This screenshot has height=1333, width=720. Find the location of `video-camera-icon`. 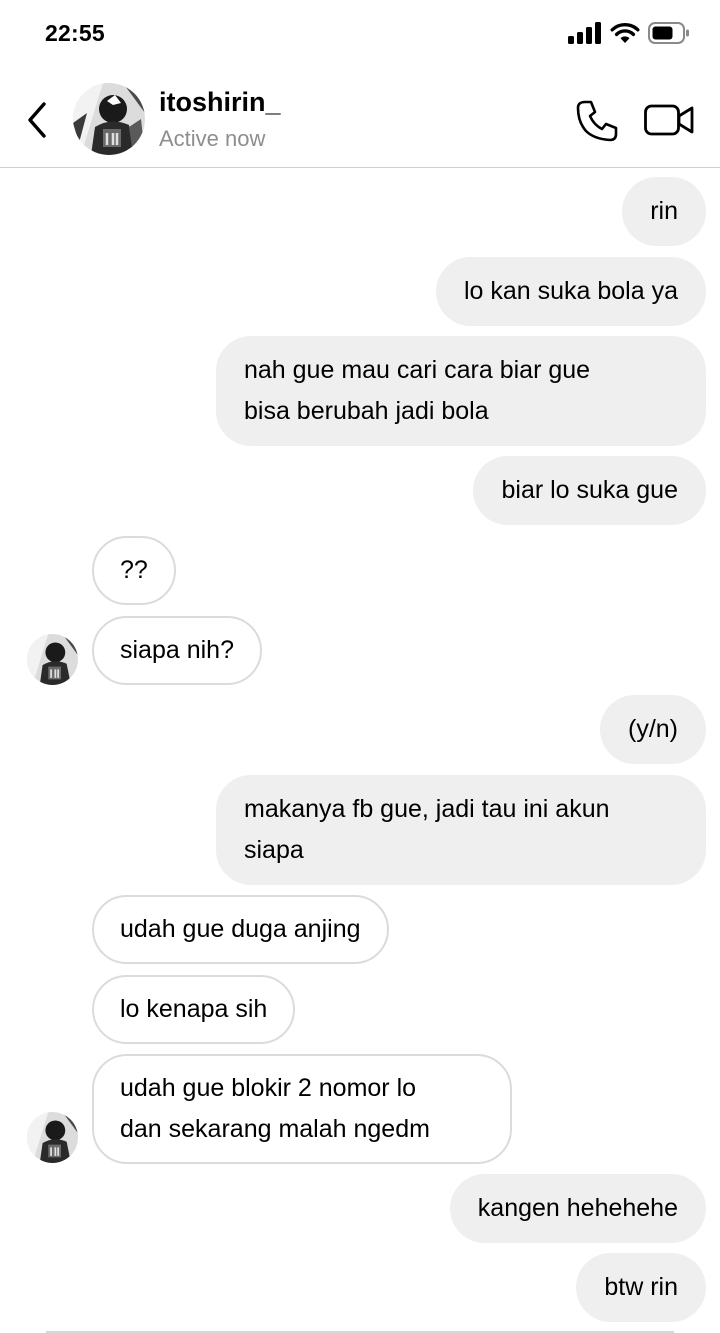

video-camera-icon is located at coordinates (669, 120).